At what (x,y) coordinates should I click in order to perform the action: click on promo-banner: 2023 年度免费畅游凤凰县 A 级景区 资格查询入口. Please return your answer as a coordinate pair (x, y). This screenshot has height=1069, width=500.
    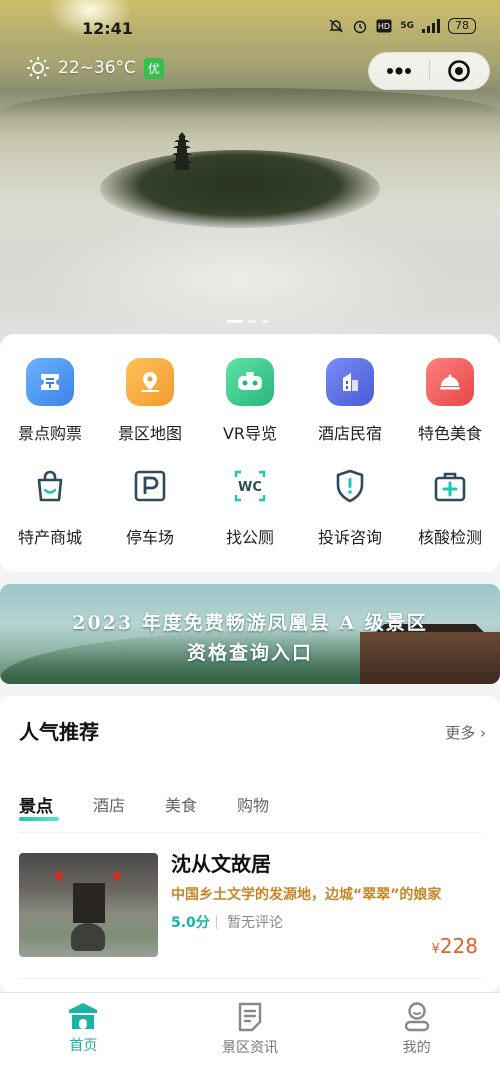
    Looking at the image, I should click on (250, 634).